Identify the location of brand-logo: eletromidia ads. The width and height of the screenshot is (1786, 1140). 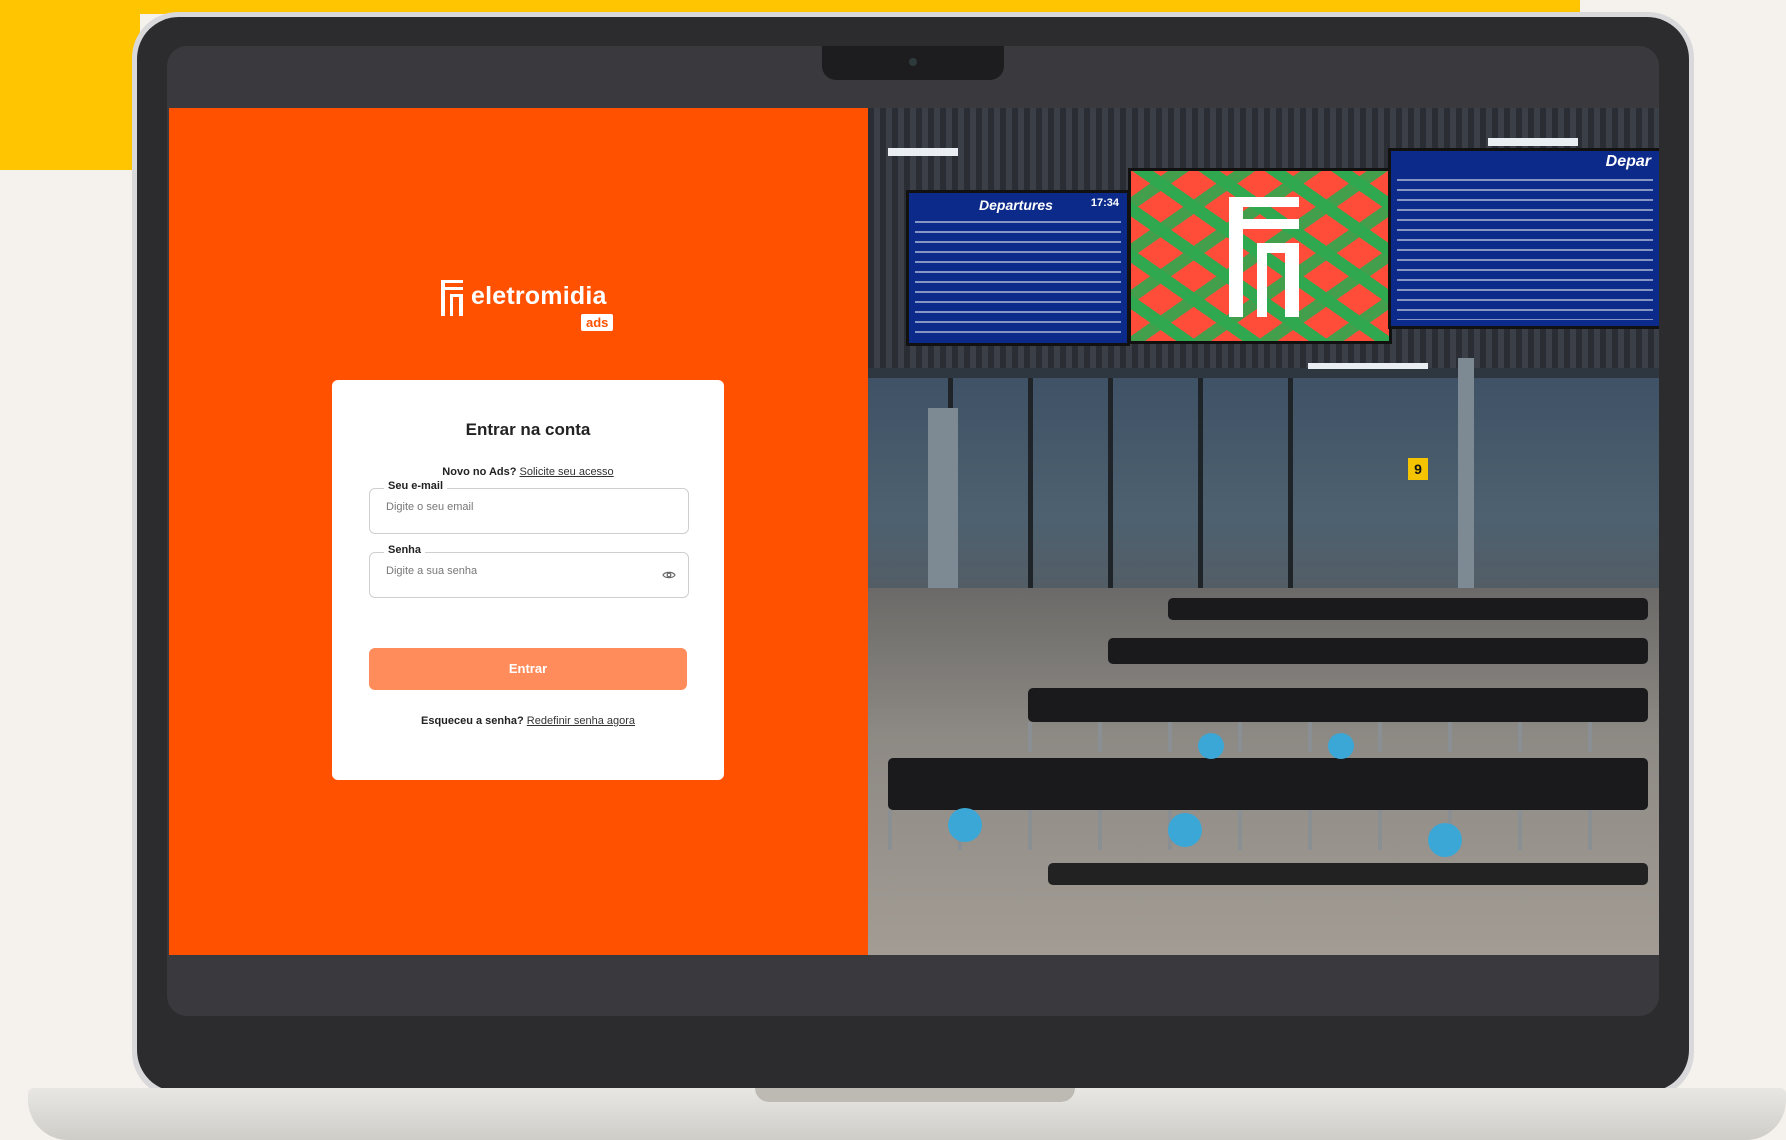
(536, 308).